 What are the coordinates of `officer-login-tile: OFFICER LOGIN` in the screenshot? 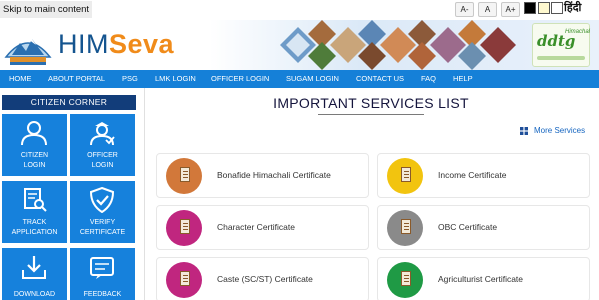 It's located at (102, 145).